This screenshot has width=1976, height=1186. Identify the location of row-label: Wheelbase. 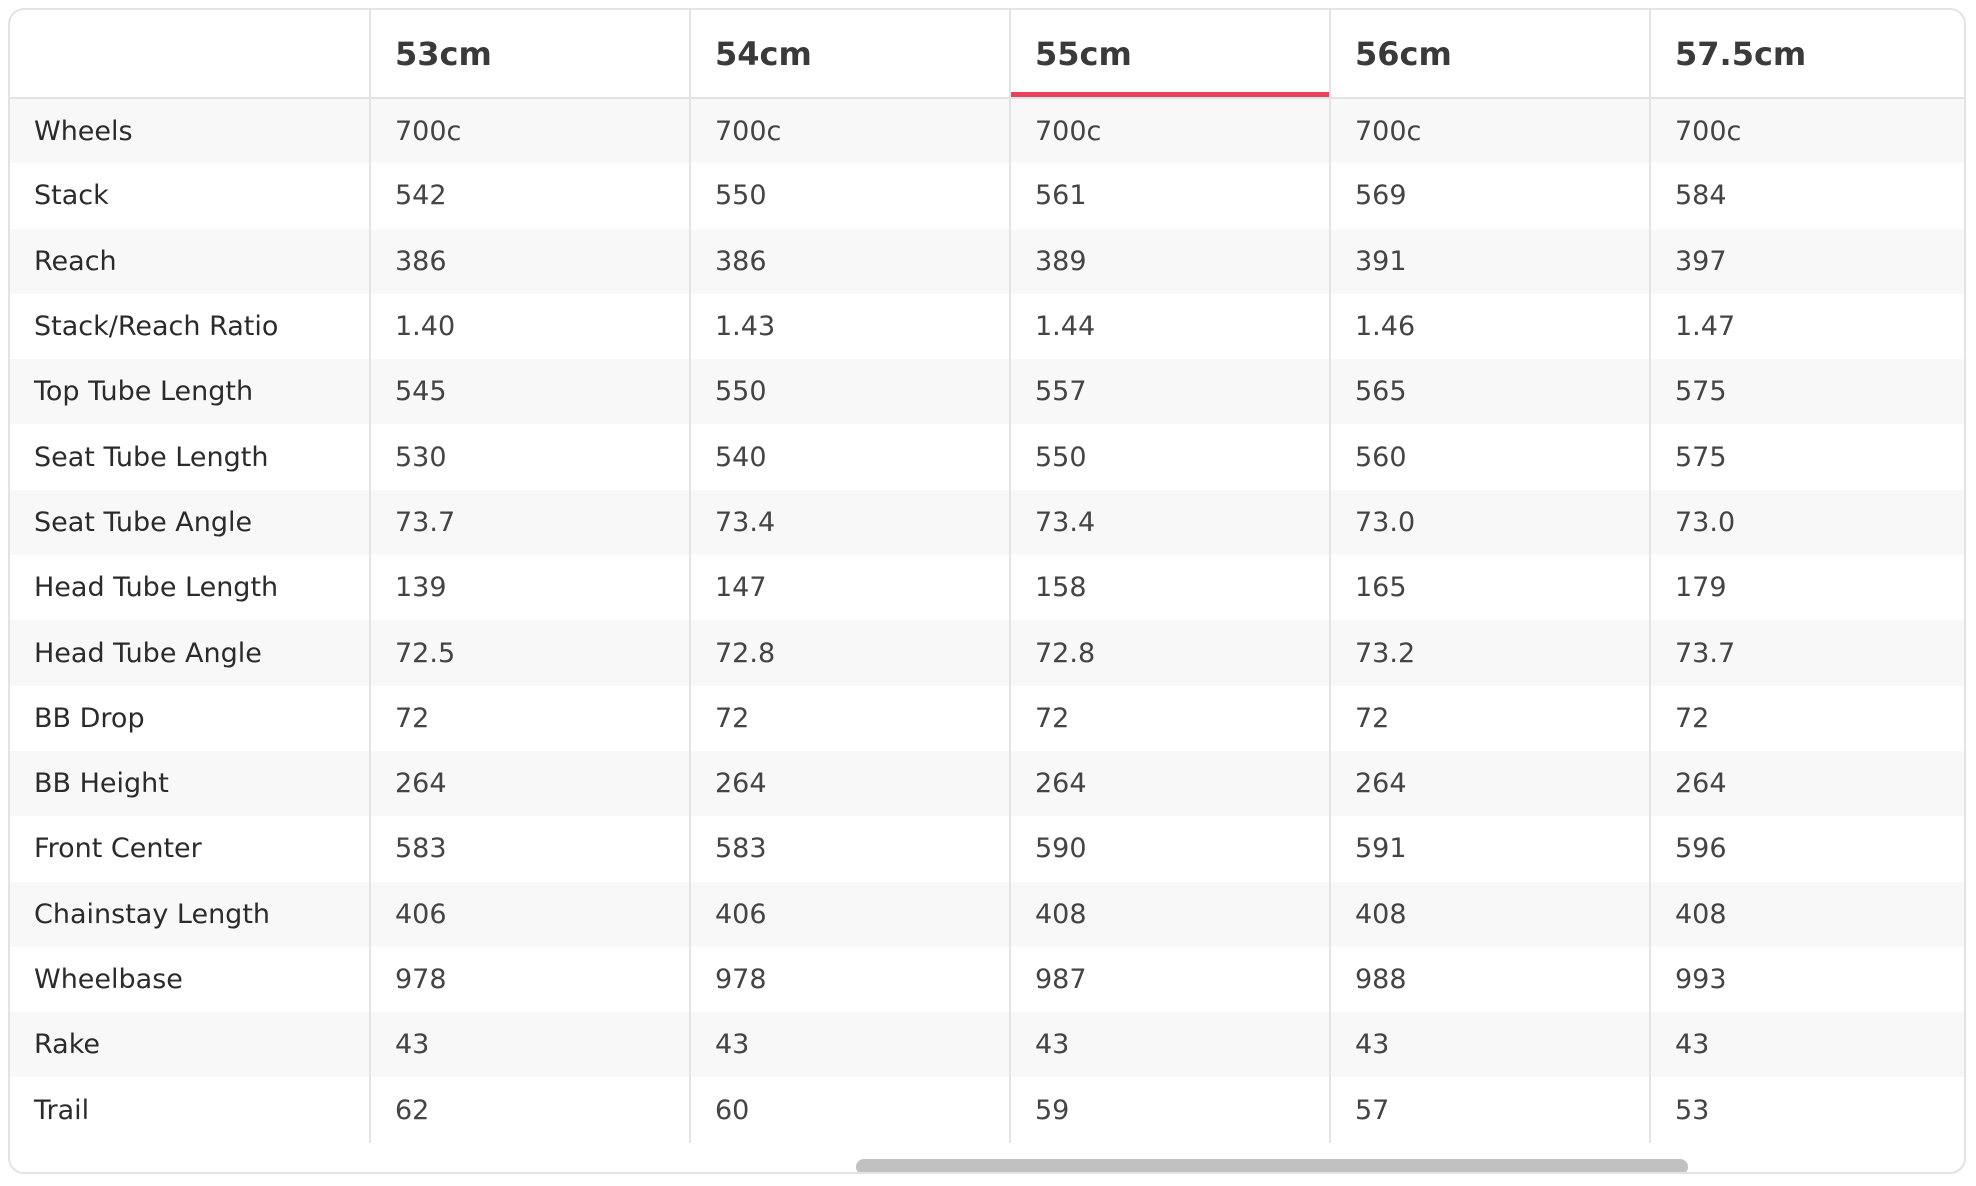
(190, 979).